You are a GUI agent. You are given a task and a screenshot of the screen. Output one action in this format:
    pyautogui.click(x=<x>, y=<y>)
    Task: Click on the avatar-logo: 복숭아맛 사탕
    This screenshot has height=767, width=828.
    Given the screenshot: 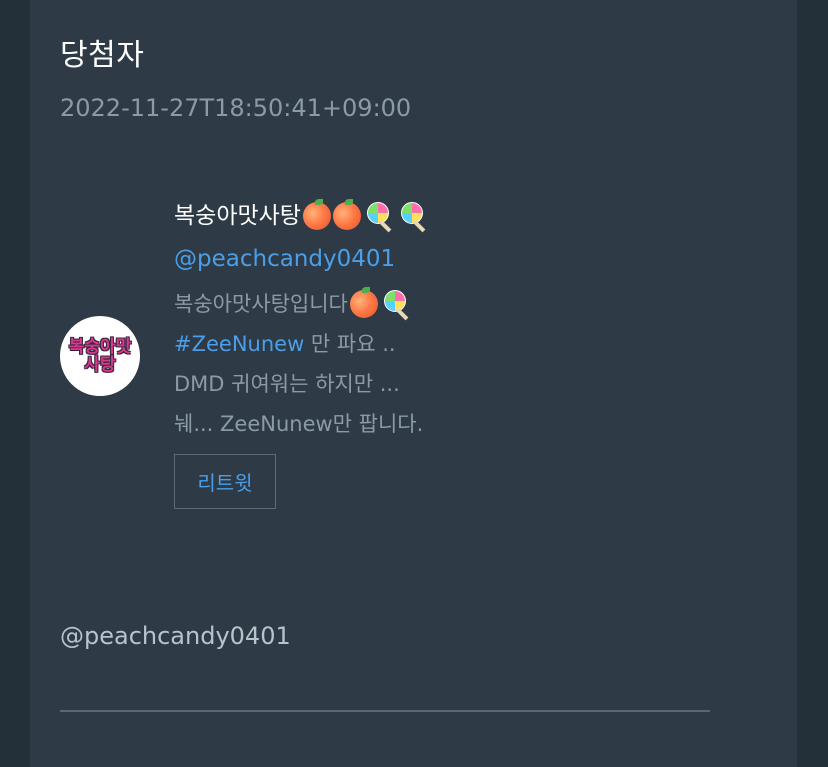 What is the action you would take?
    pyautogui.click(x=100, y=356)
    